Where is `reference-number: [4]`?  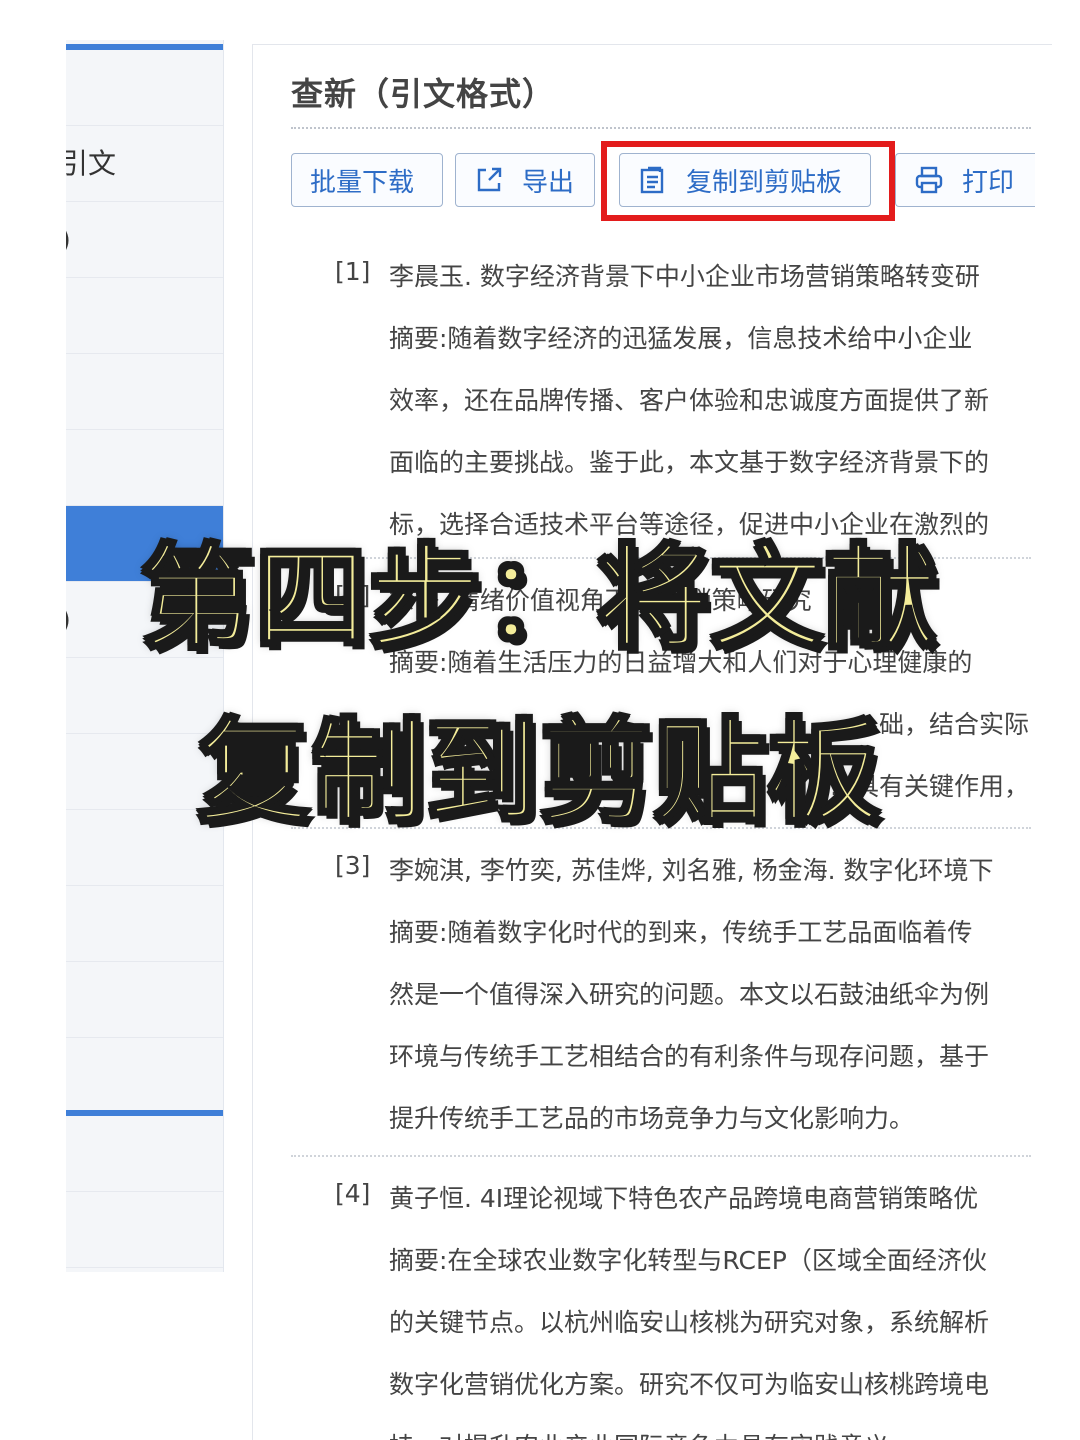
reference-number: [4] is located at coordinates (353, 1193).